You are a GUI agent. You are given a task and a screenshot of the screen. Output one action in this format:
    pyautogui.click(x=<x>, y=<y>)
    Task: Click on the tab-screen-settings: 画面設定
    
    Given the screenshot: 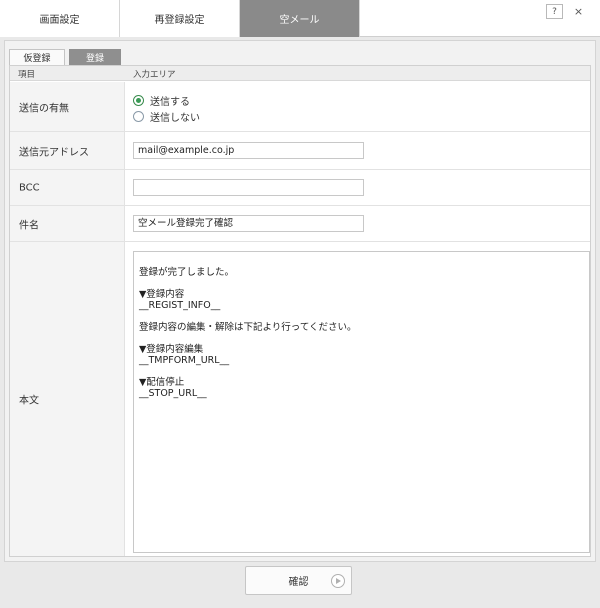 What is the action you would take?
    pyautogui.click(x=60, y=18)
    